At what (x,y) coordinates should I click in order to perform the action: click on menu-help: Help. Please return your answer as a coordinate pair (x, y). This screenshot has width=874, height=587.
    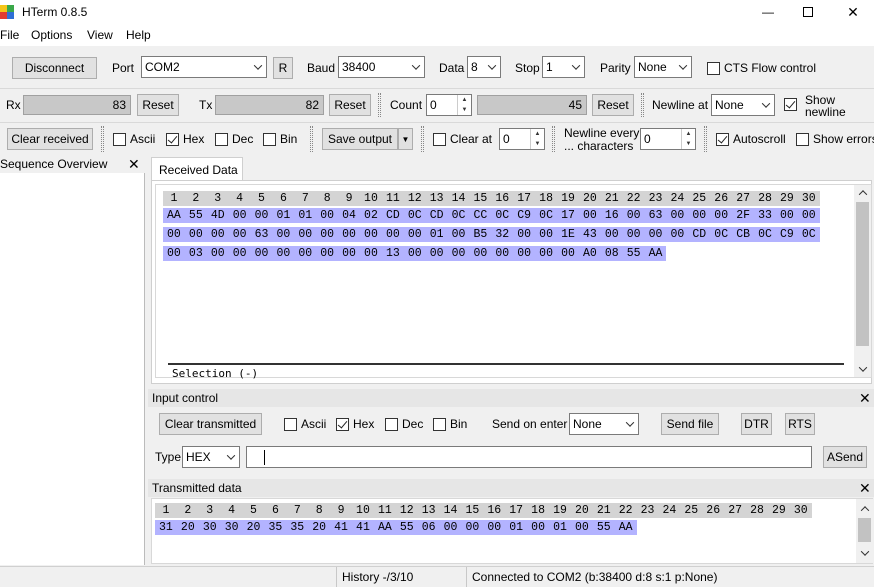
    Looking at the image, I should click on (138, 35).